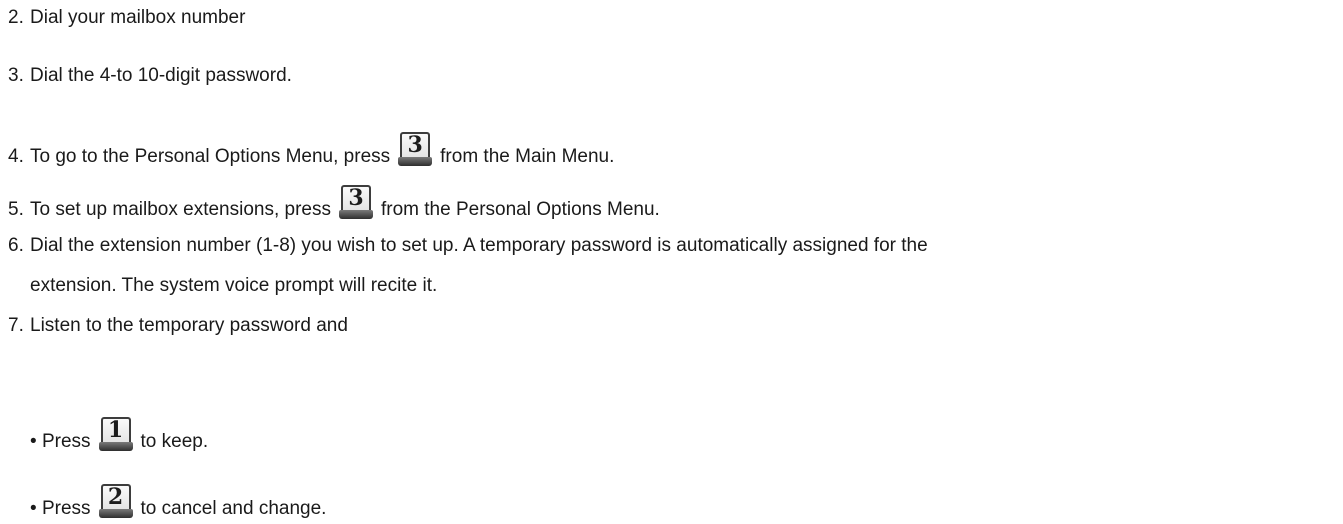  I want to click on keypad-key-2-icon: 2, so click(115, 501).